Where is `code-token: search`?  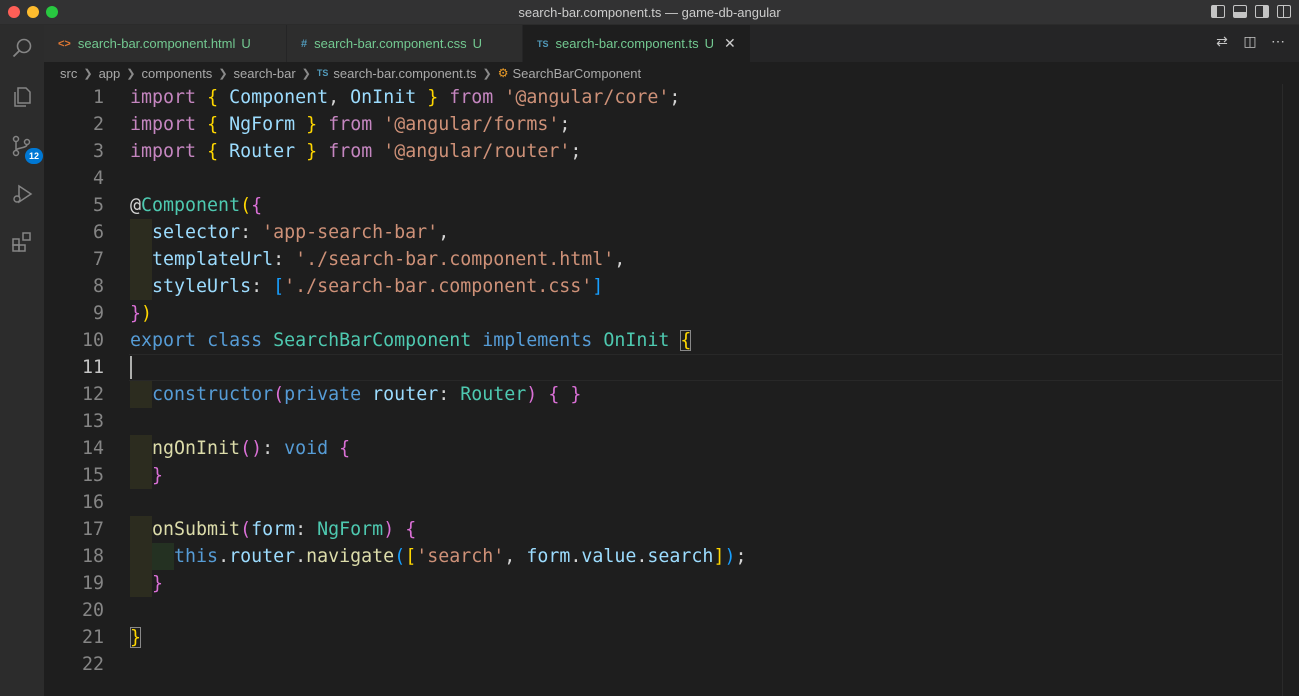 code-token: search is located at coordinates (680, 556).